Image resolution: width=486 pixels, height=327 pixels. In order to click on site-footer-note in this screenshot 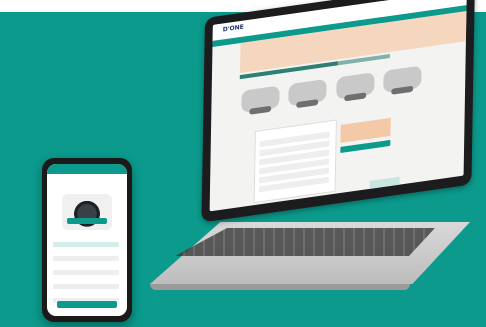, I will do `click(384, 183)`.